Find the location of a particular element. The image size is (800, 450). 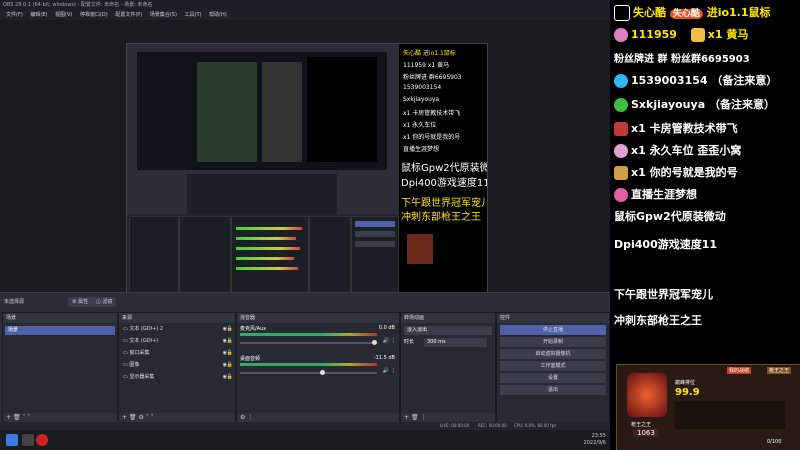

stat-table is located at coordinates (730, 415).